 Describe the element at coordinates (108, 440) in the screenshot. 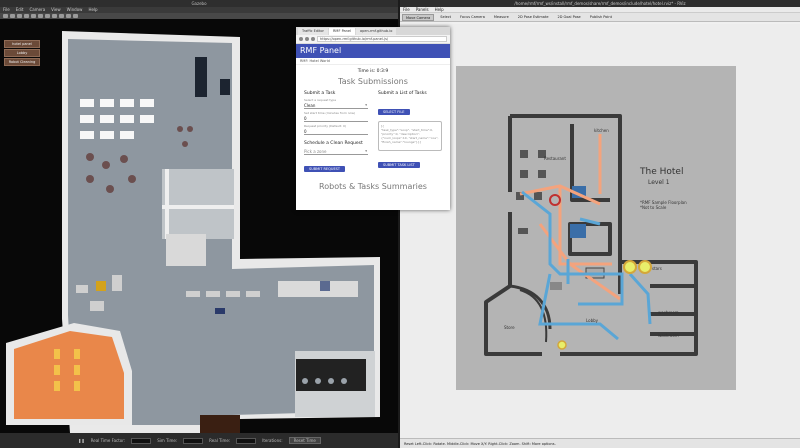

I see `real-time-factor-label: Real Time Factor:` at that location.